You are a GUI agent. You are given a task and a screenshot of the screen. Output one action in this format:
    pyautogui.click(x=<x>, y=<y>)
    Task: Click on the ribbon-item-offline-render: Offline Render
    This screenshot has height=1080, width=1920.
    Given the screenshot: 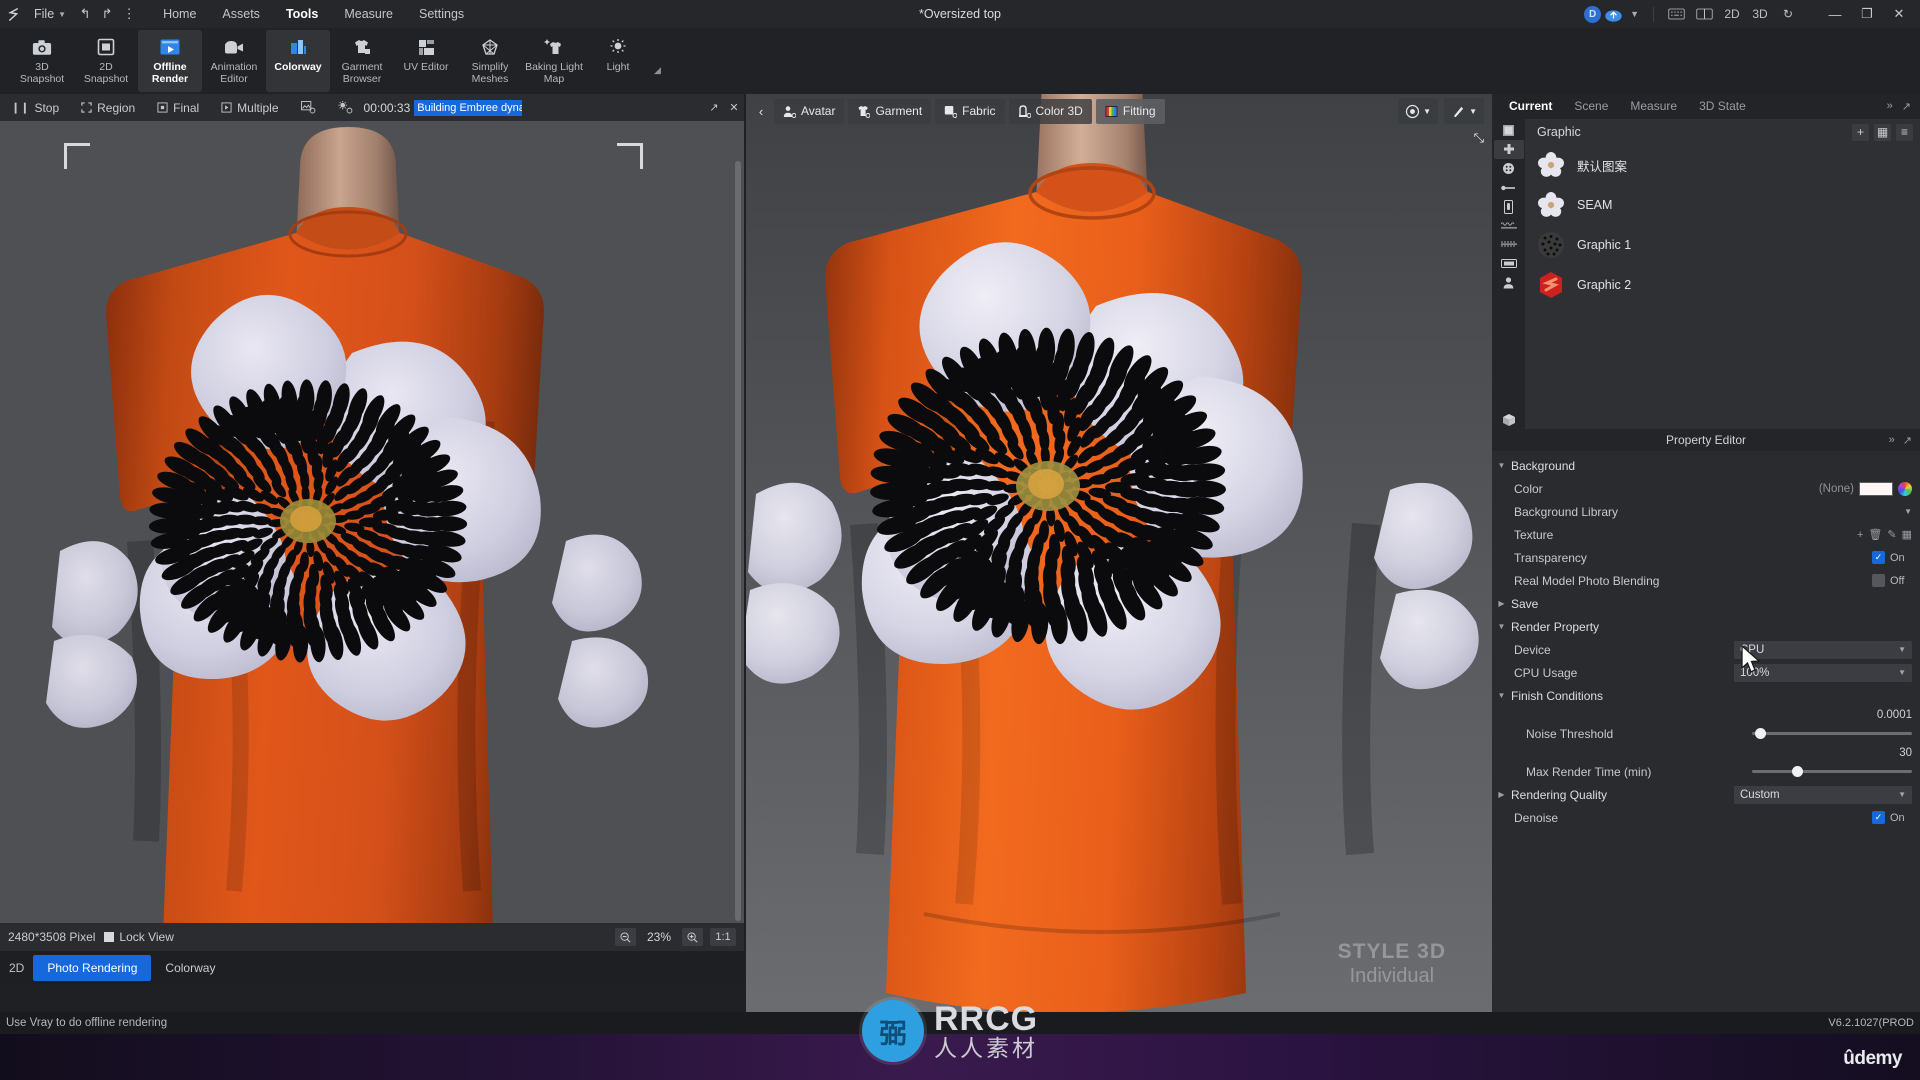 What is the action you would take?
    pyautogui.click(x=170, y=61)
    